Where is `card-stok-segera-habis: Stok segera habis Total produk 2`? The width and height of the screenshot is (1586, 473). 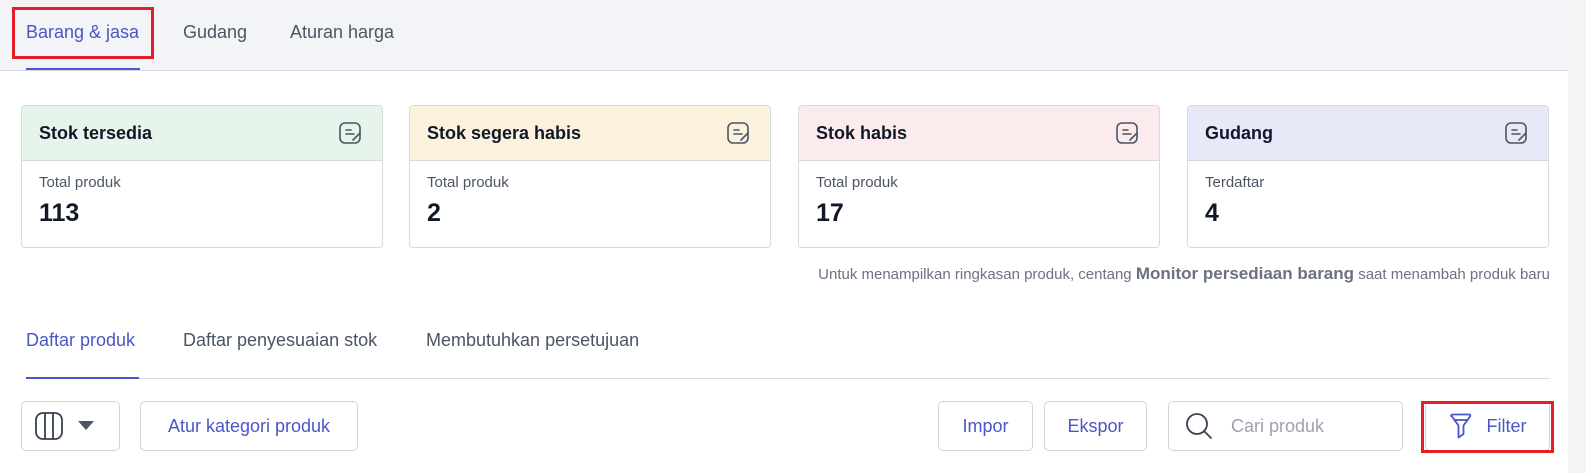
card-stok-segera-habis: Stok segera habis Total produk 2 is located at coordinates (590, 176).